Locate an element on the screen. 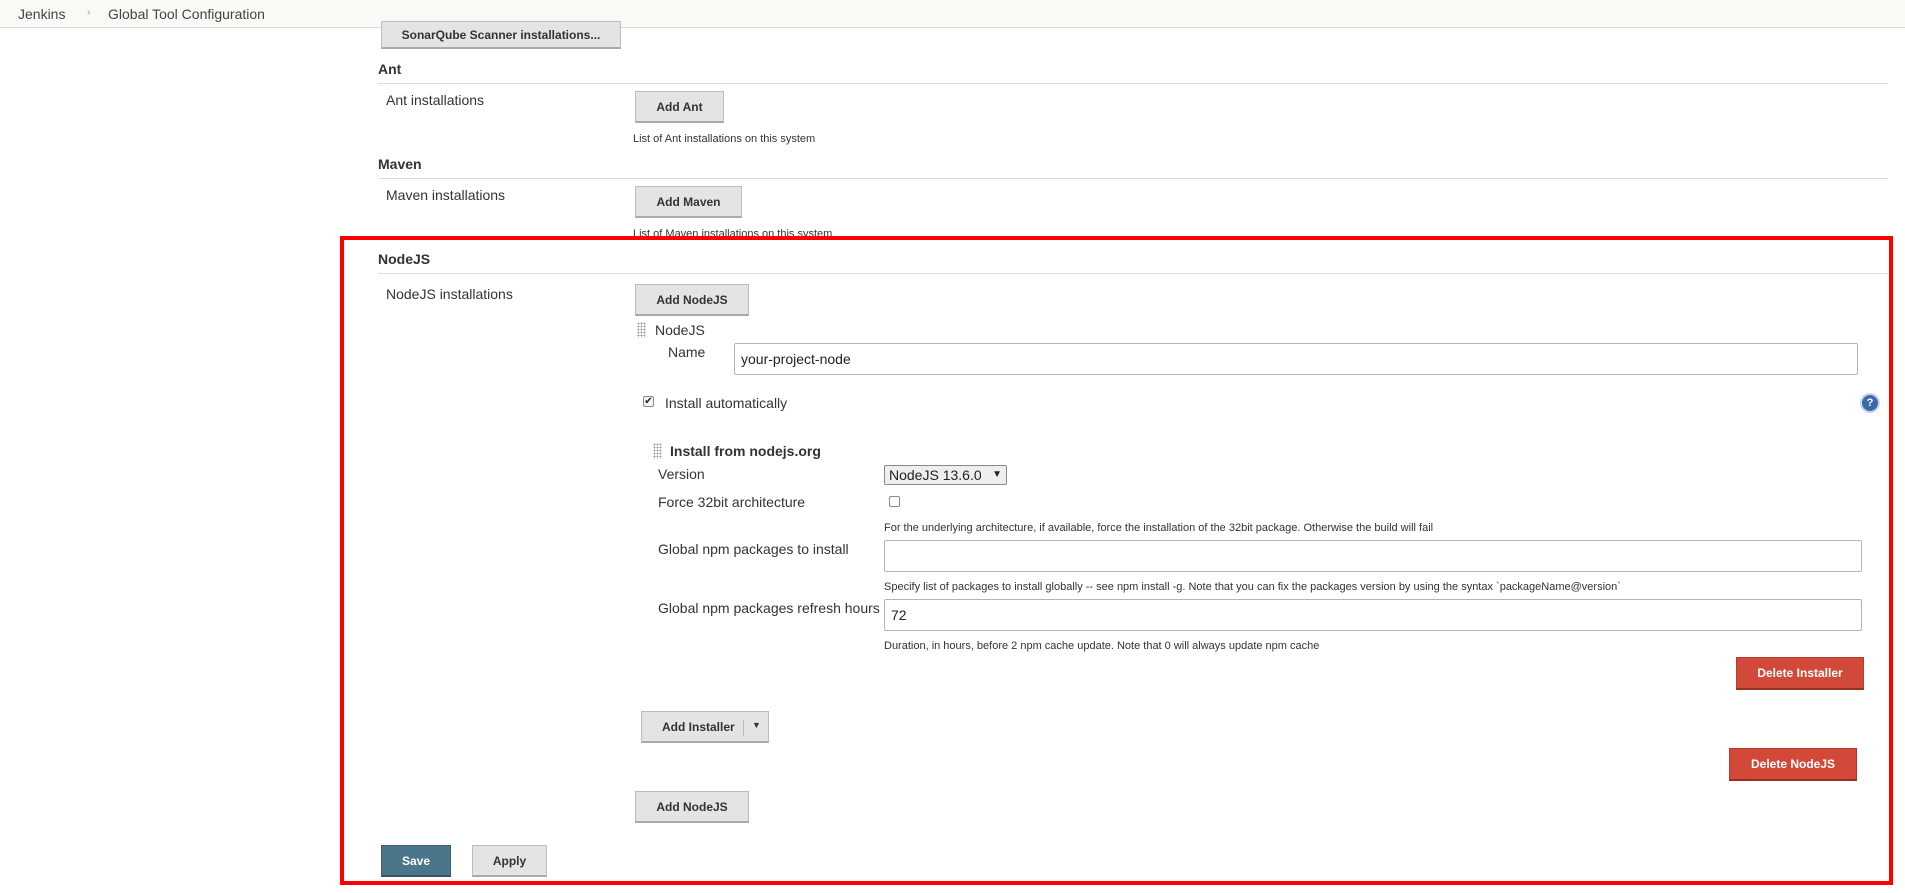  add-installer-button: Add Installer ▼ is located at coordinates (705, 727).